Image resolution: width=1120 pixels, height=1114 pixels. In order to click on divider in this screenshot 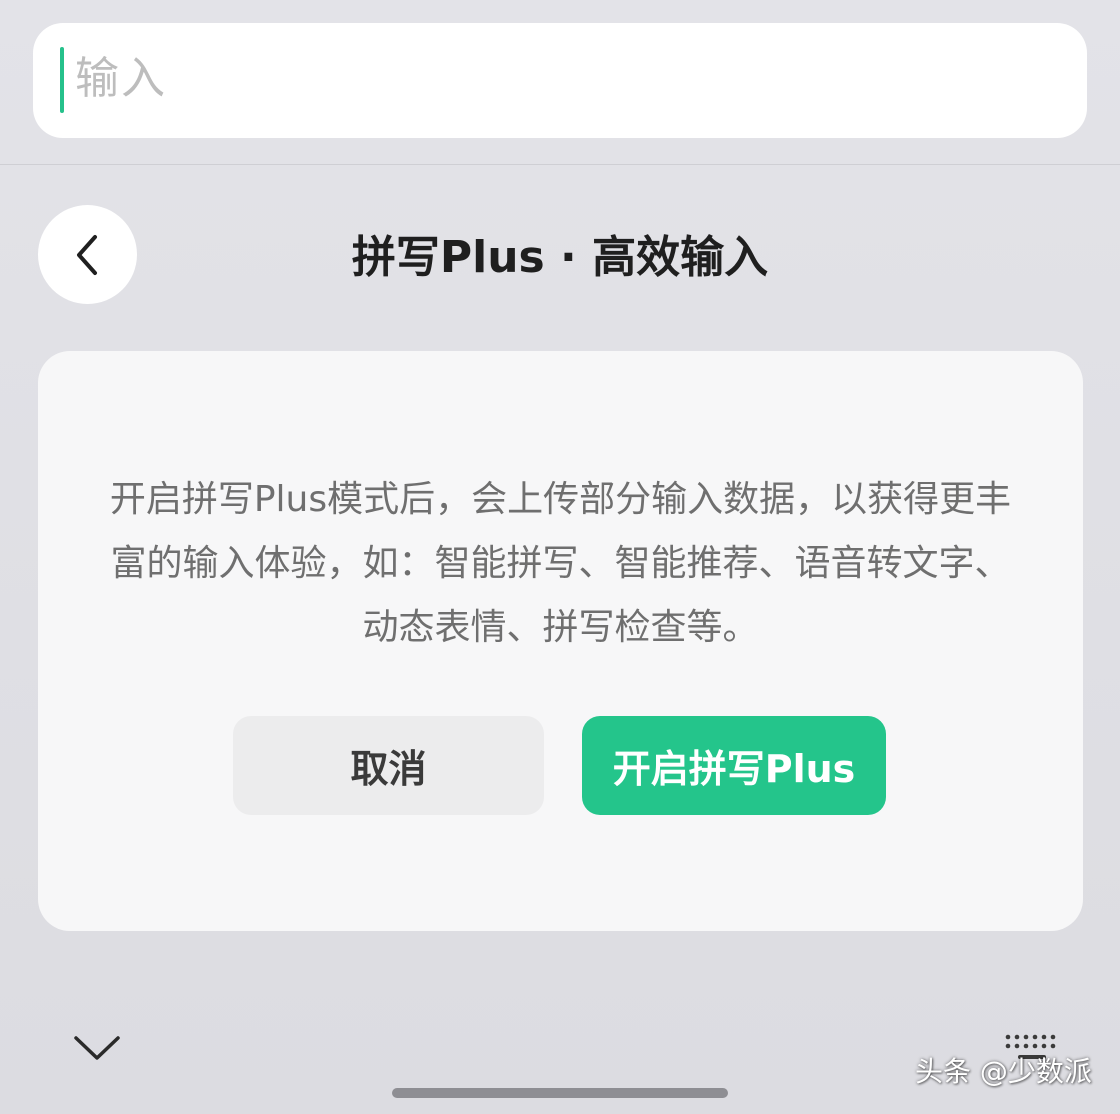, I will do `click(560, 164)`.